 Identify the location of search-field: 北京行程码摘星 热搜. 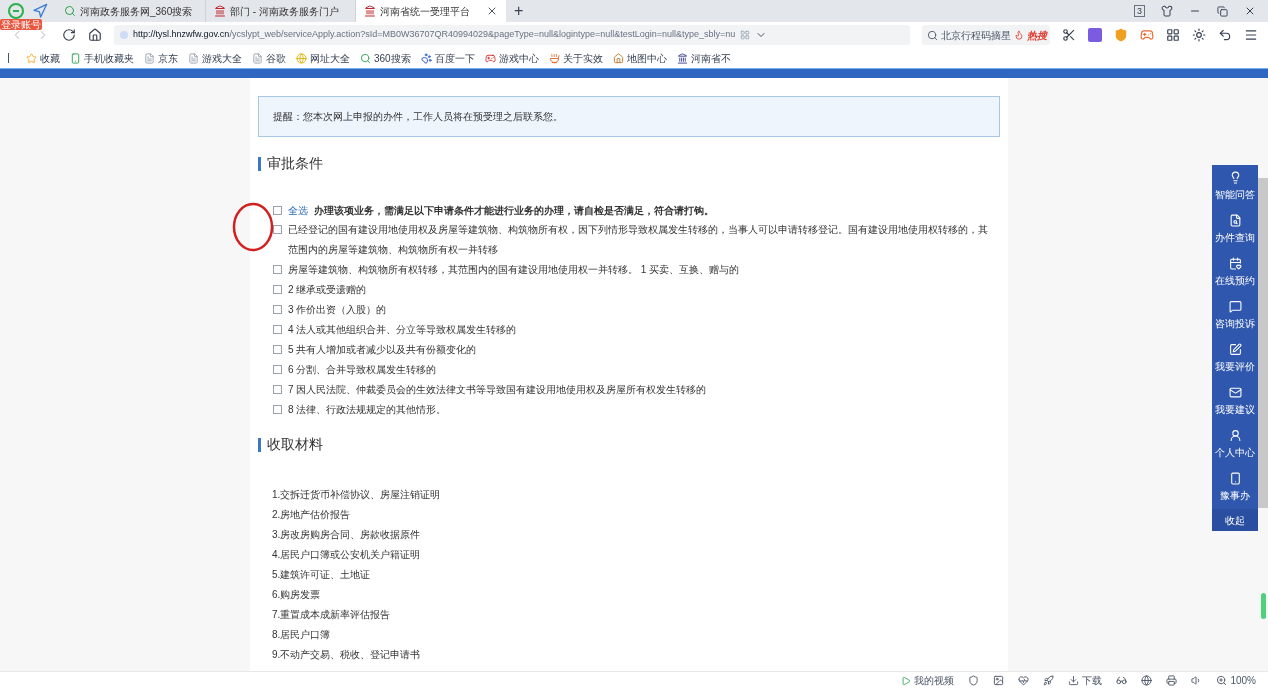
(986, 35).